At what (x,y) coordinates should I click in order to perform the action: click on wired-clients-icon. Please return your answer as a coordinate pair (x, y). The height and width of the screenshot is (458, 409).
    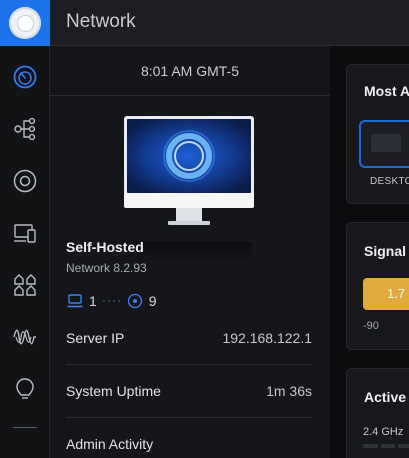
    Looking at the image, I should click on (75, 301).